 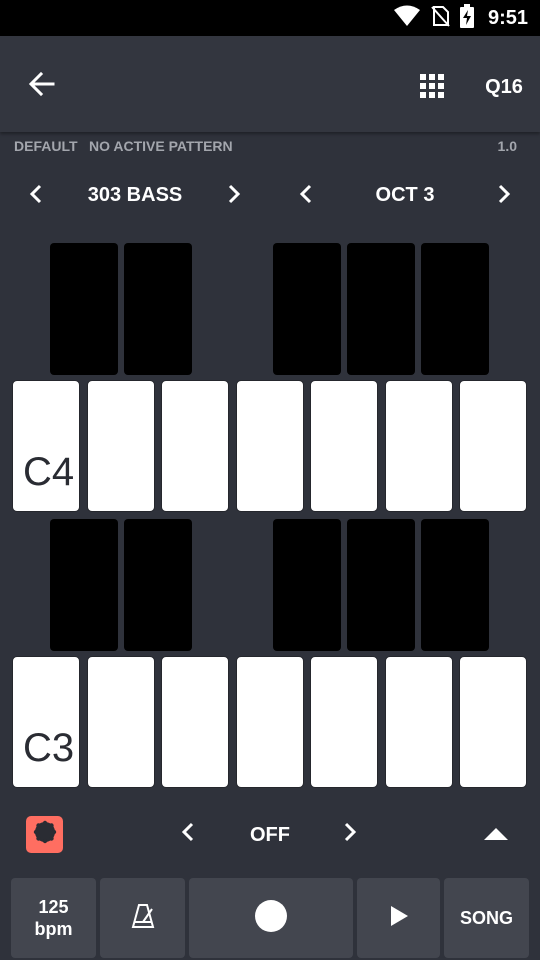 I want to click on status-time: 9:51, so click(x=507, y=17).